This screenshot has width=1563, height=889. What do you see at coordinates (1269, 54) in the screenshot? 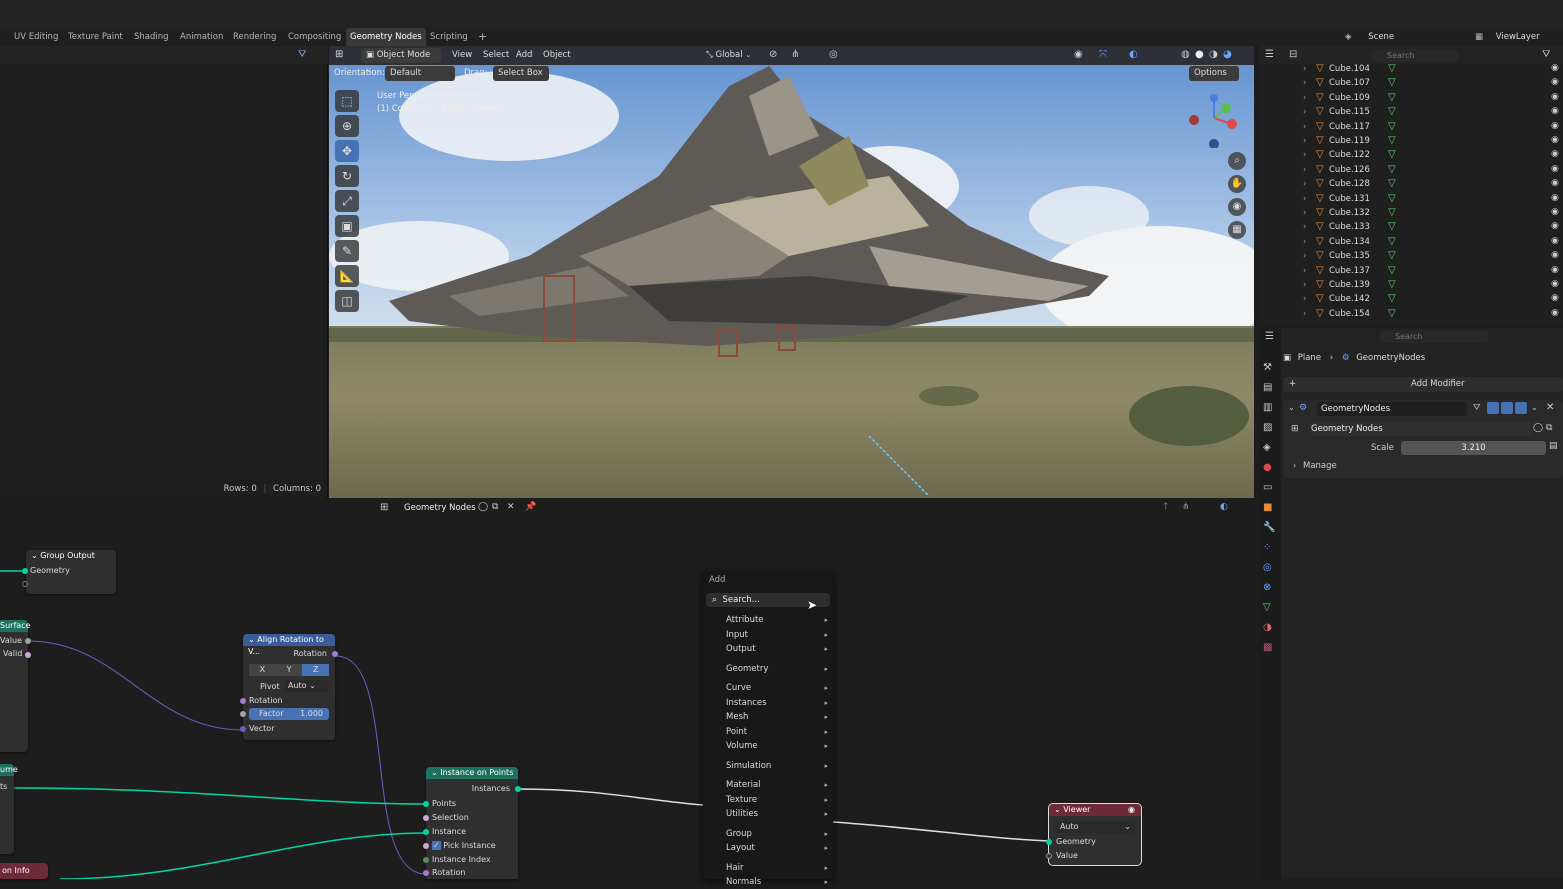
I see `outliner-editor-icon: ☰` at bounding box center [1269, 54].